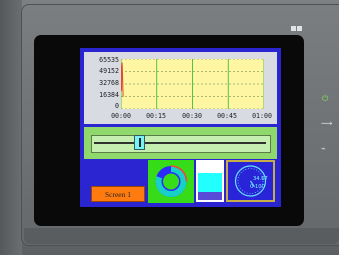 The image size is (339, 255). Describe the element at coordinates (210, 196) in the screenshot. I see `level-base` at that location.